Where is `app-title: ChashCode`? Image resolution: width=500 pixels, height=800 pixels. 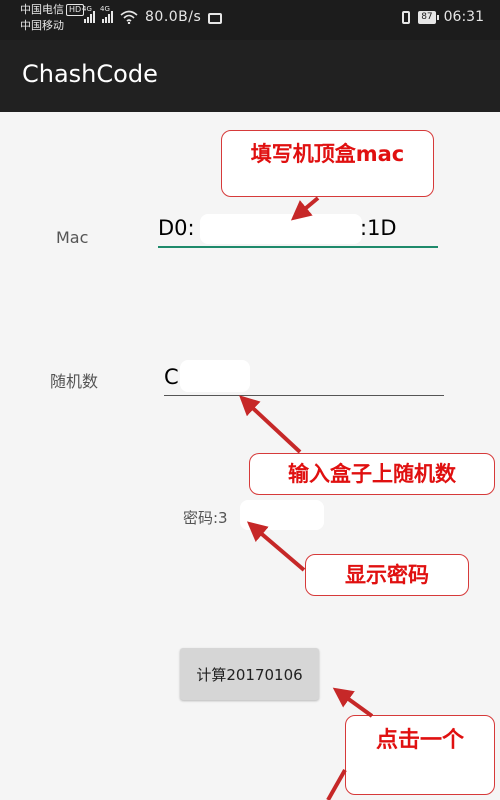 app-title: ChashCode is located at coordinates (90, 74).